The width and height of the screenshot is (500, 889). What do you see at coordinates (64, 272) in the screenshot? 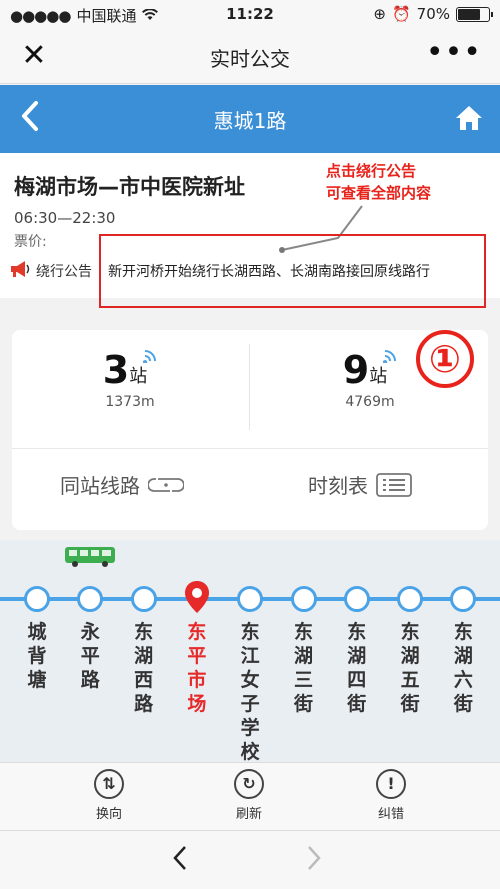
I see `detour-notice-label: 绕行公告` at bounding box center [64, 272].